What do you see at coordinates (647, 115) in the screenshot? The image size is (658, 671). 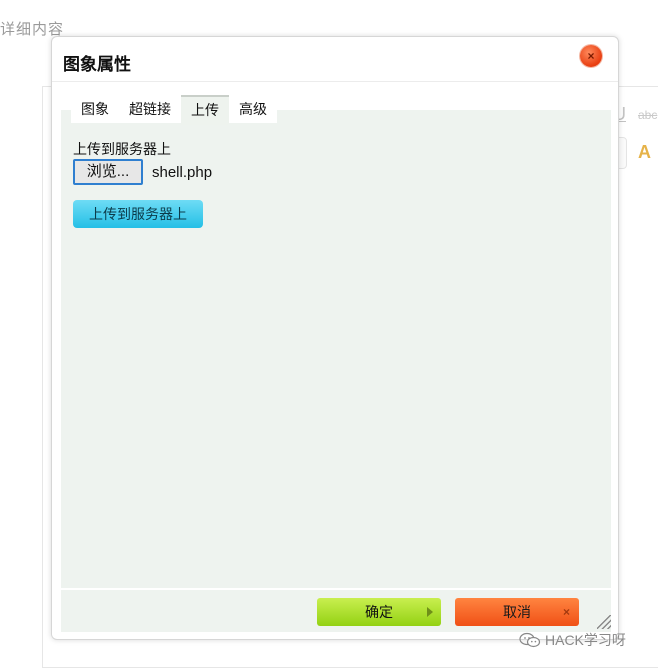 I see `strikethrough-tool: abc` at bounding box center [647, 115].